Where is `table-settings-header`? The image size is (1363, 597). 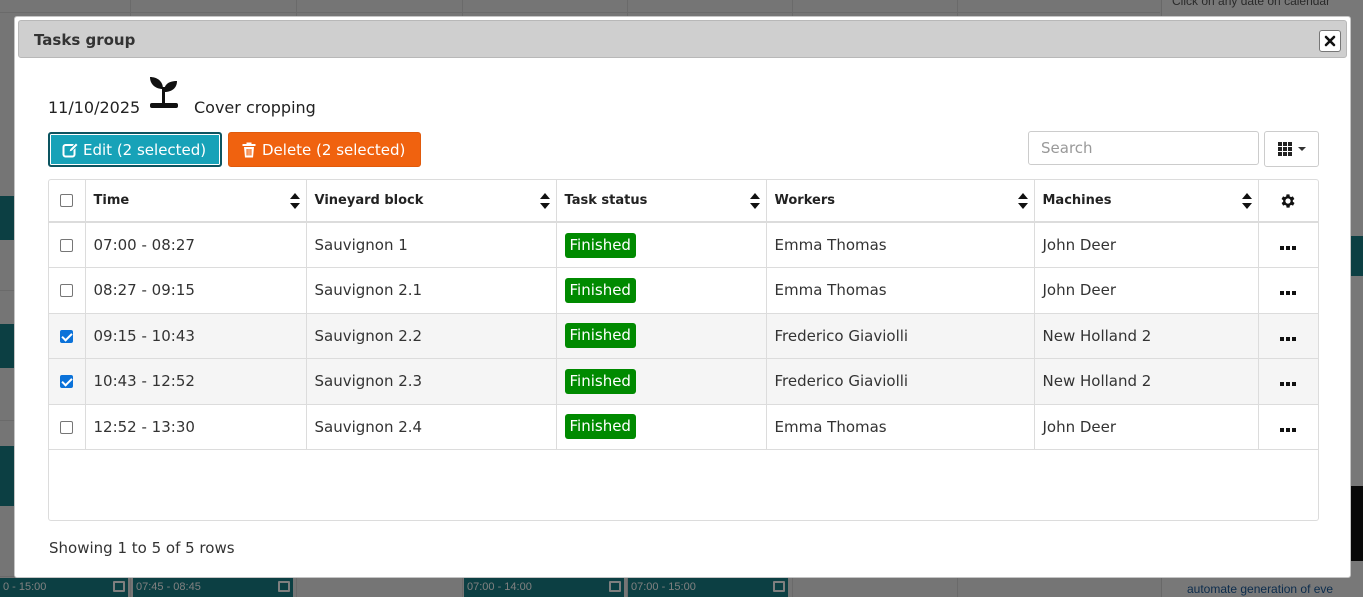 table-settings-header is located at coordinates (1288, 201).